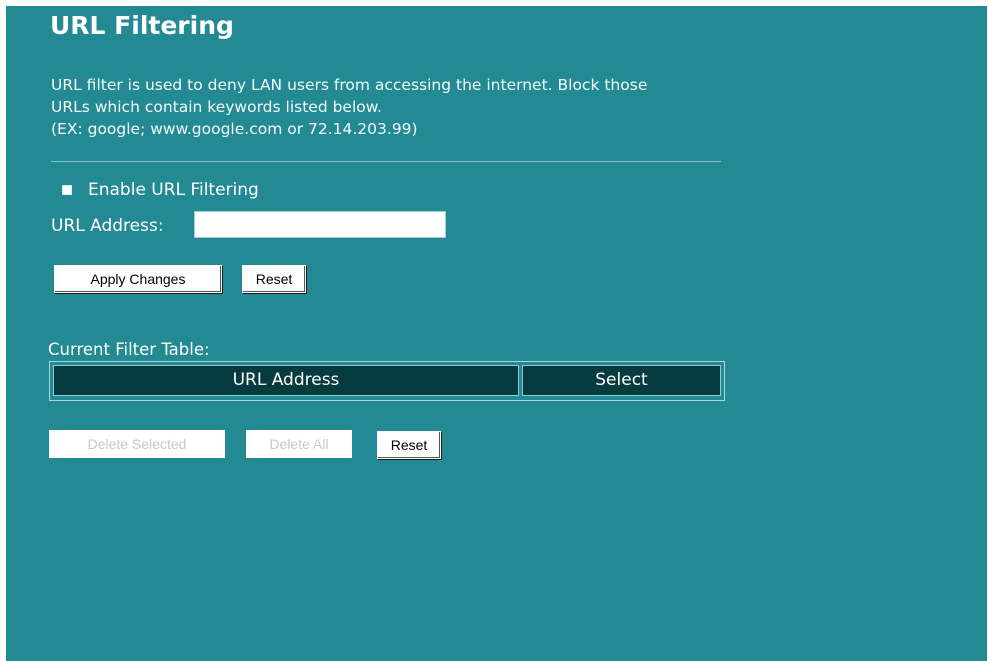 The height and width of the screenshot is (661, 988). What do you see at coordinates (67, 190) in the screenshot?
I see `enable-url-filtering-checkbox` at bounding box center [67, 190].